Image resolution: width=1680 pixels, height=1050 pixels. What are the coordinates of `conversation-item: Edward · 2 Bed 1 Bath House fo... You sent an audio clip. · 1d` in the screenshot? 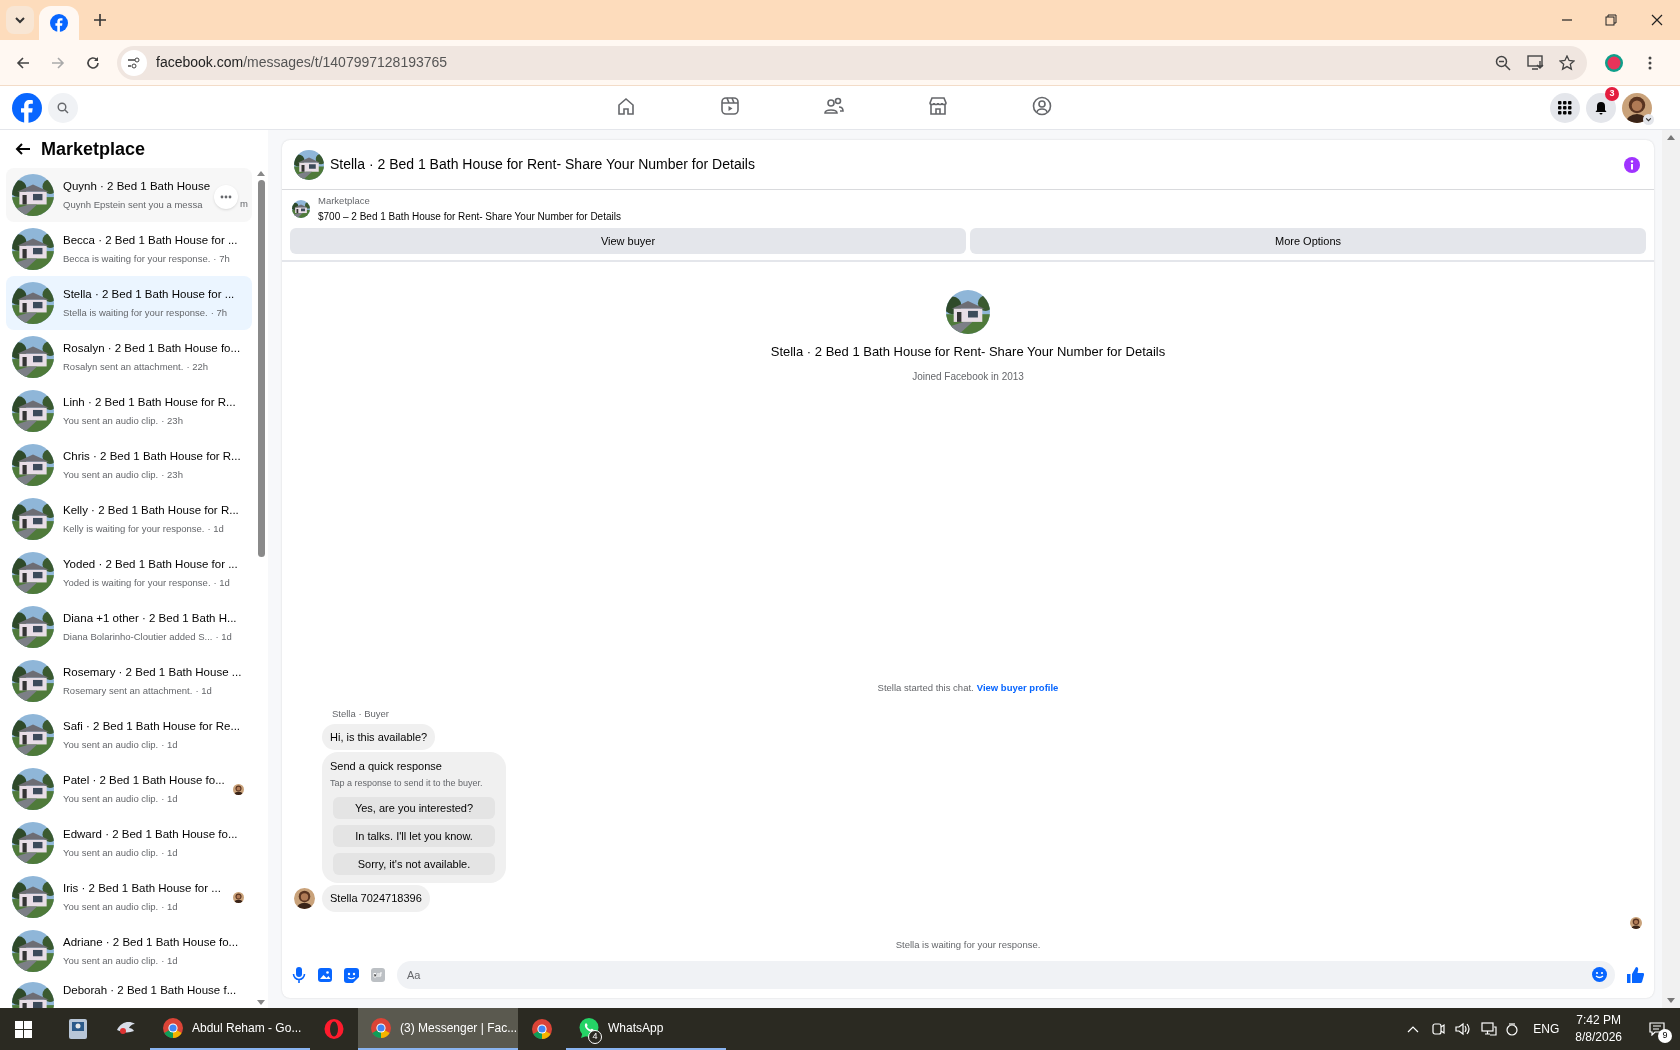 It's located at (129, 843).